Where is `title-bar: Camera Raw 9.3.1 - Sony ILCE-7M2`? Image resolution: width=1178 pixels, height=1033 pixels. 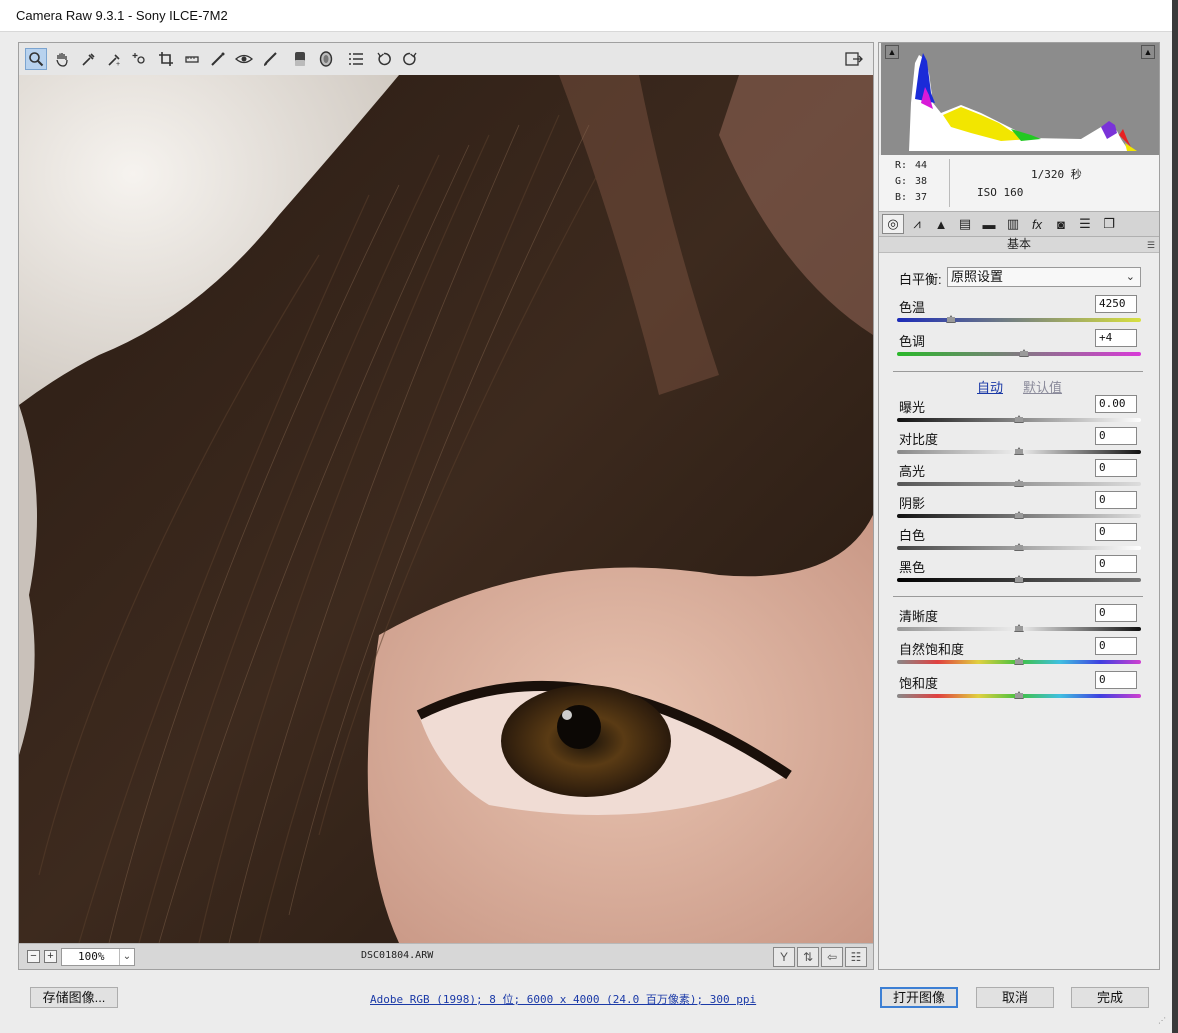 title-bar: Camera Raw 9.3.1 - Sony ILCE-7M2 is located at coordinates (586, 16).